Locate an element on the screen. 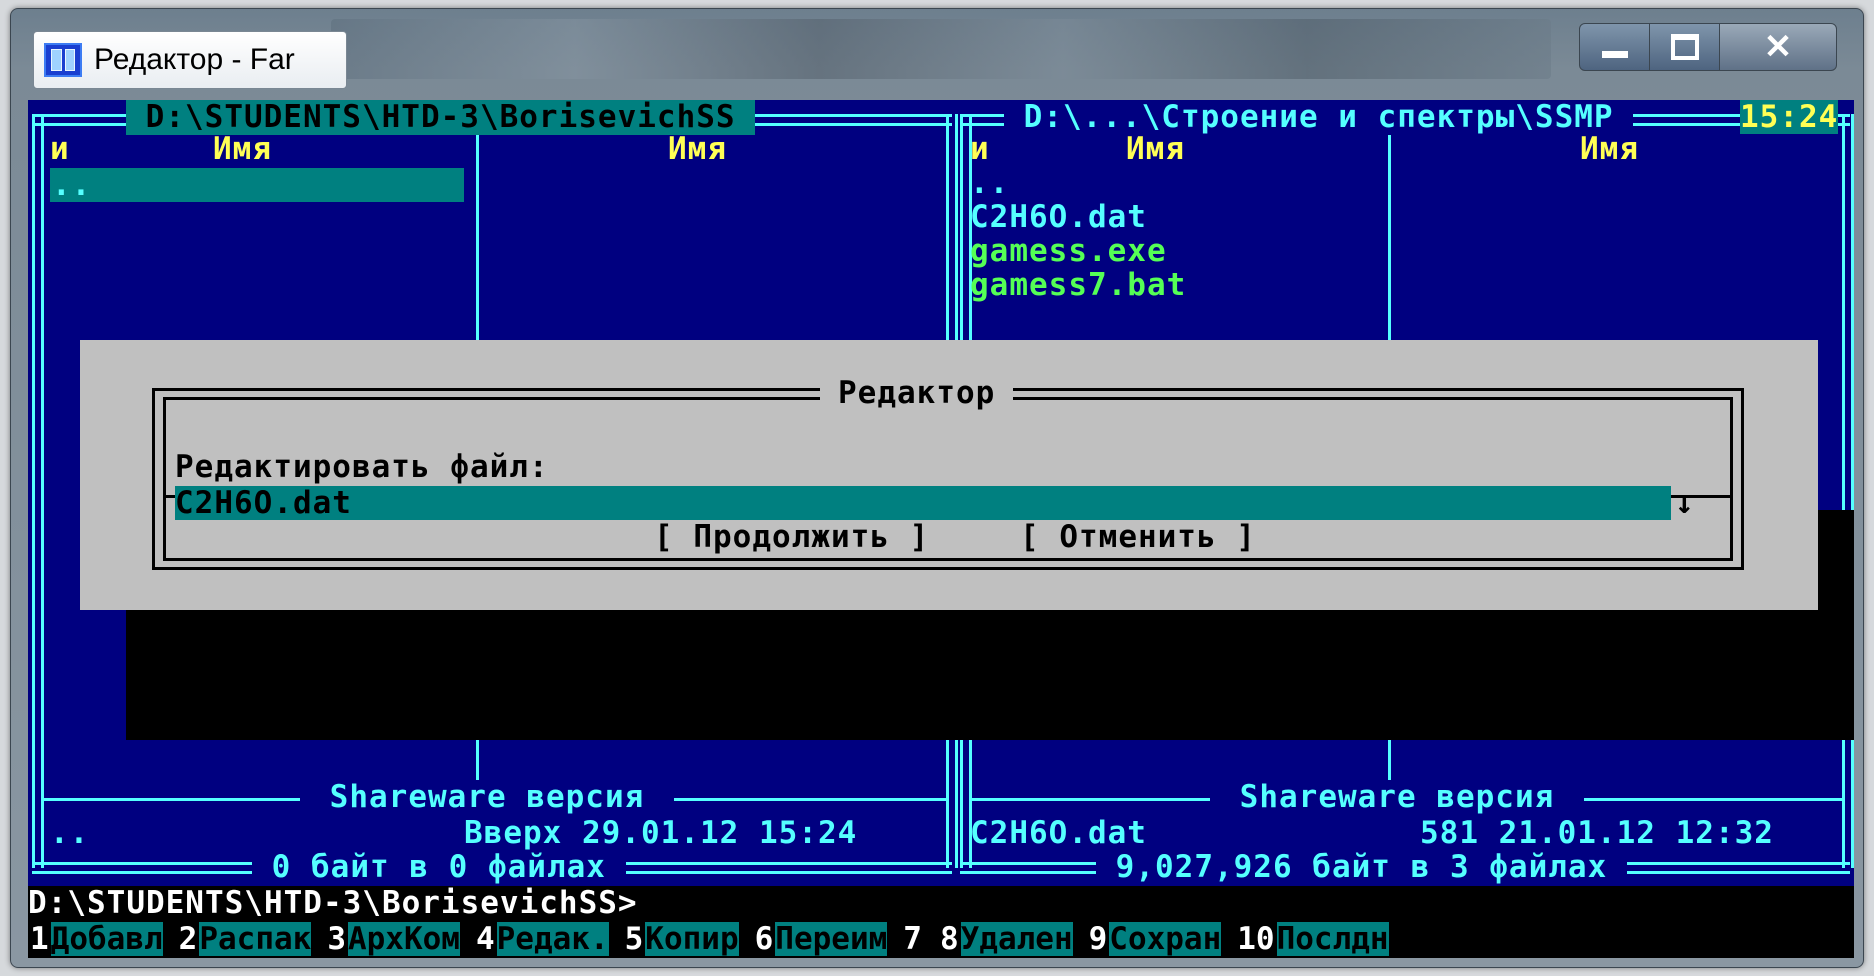 This screenshot has width=1874, height=976. window-title-tab: Редактор - Far is located at coordinates (190, 60).